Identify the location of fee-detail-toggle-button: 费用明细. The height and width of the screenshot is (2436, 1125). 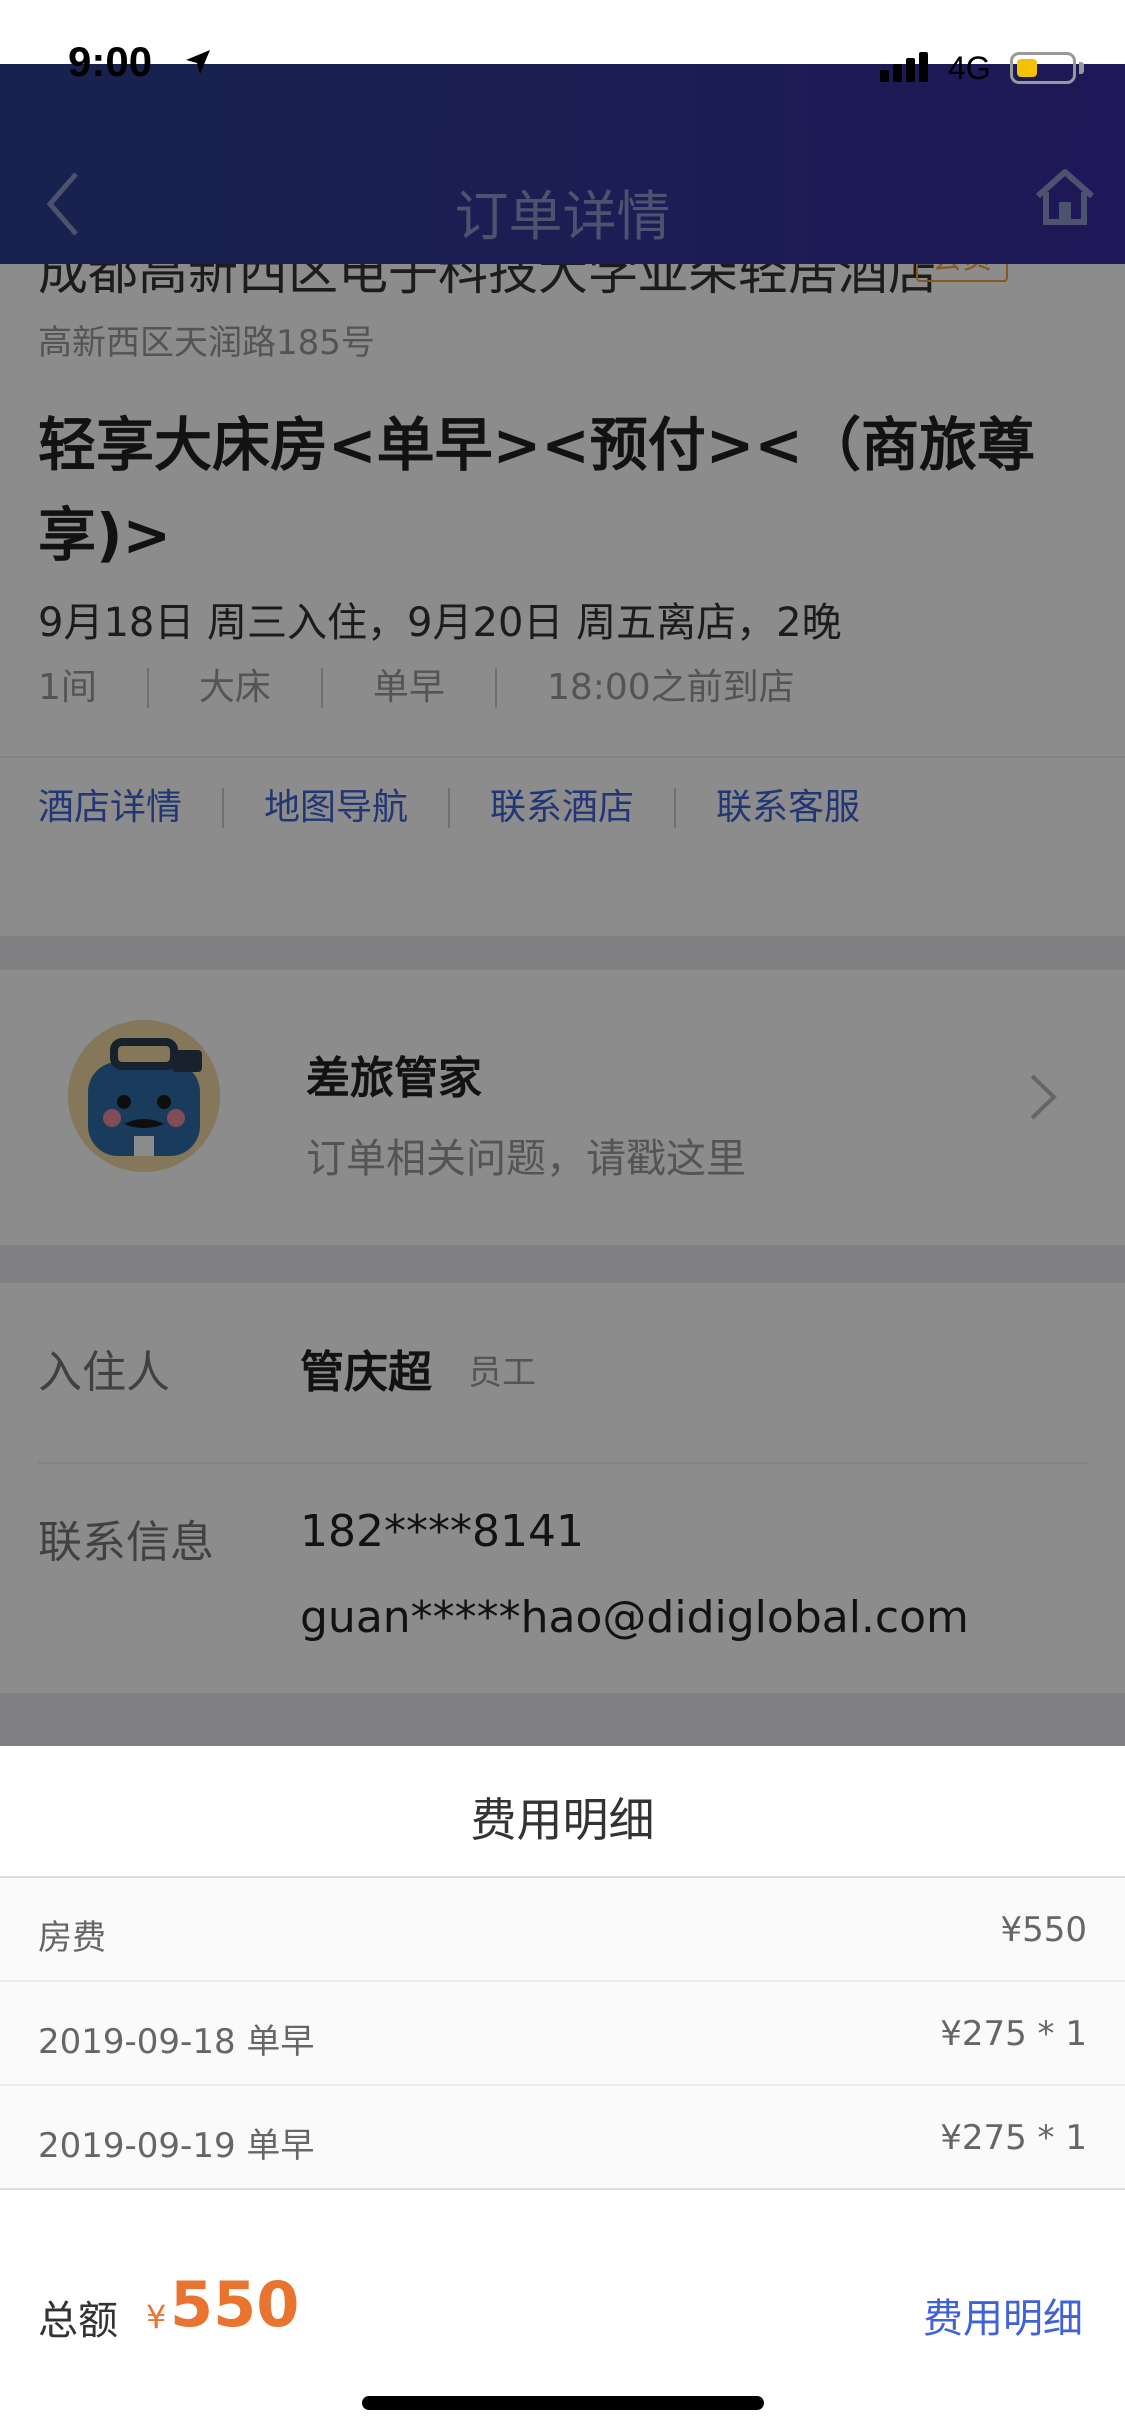
(1003, 2315).